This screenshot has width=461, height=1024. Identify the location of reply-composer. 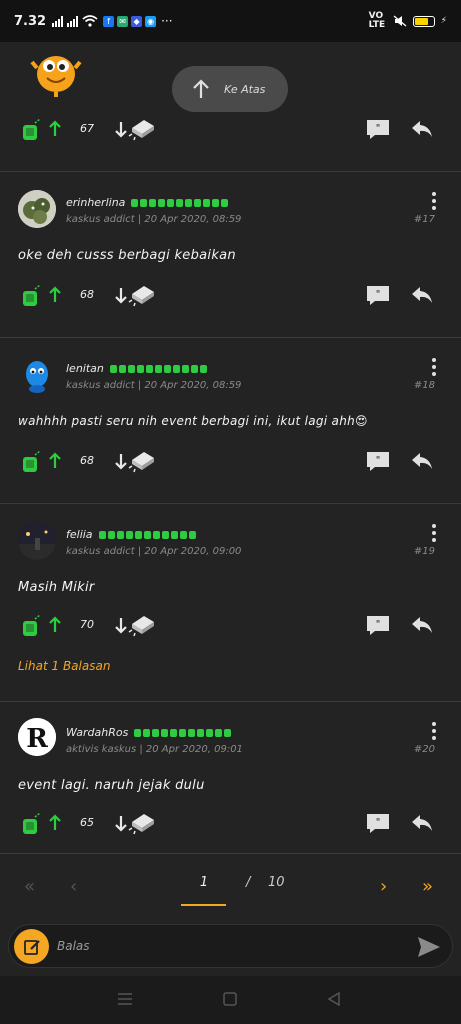
(230, 946).